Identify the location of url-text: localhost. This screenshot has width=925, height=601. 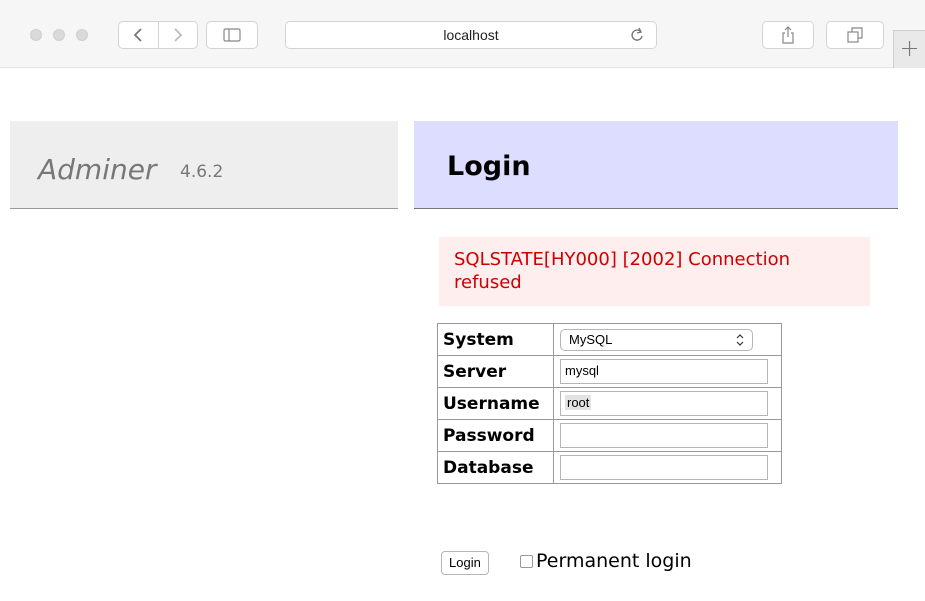
(471, 35).